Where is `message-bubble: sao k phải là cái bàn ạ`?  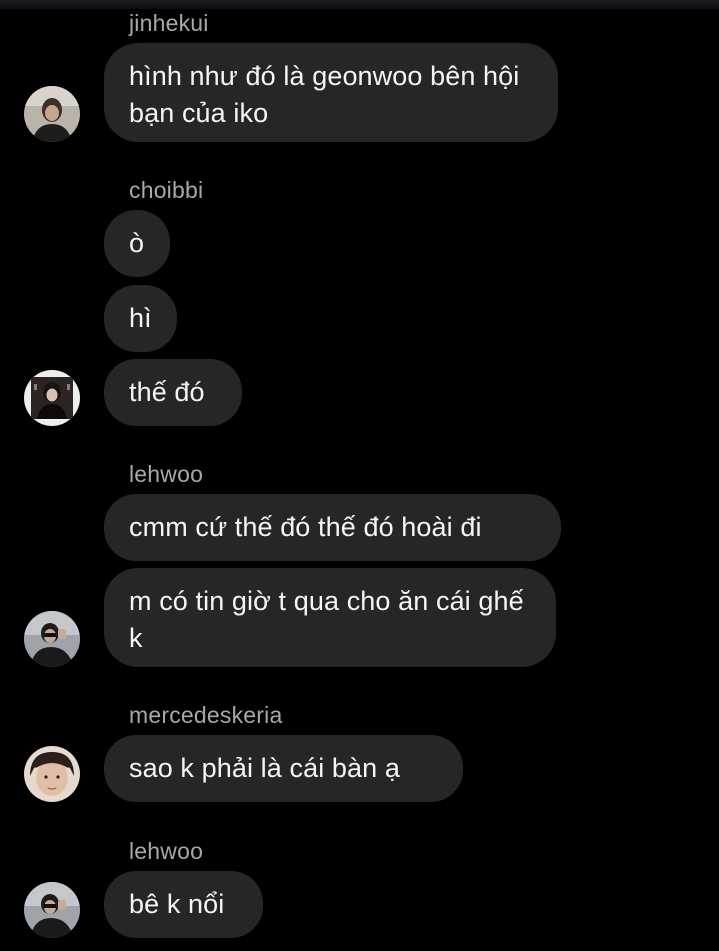
message-bubble: sao k phải là cái bàn ạ is located at coordinates (283, 768).